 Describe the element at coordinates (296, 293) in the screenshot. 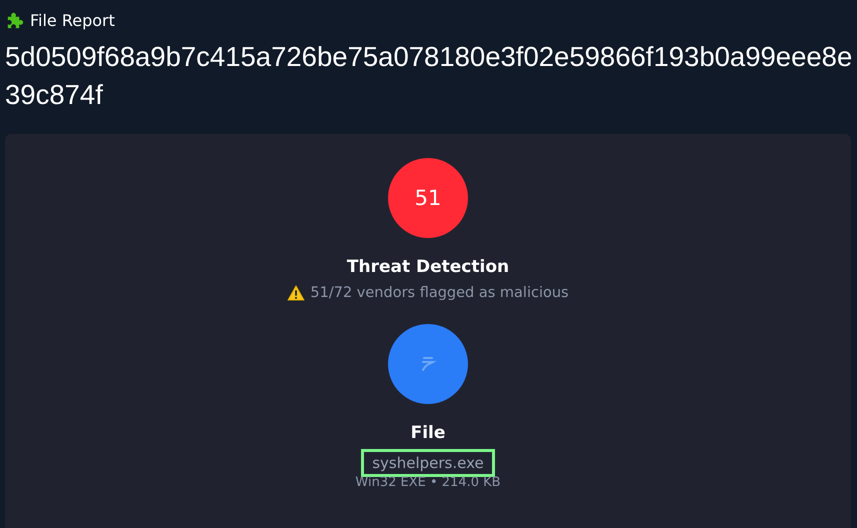

I see `warning-icon` at that location.